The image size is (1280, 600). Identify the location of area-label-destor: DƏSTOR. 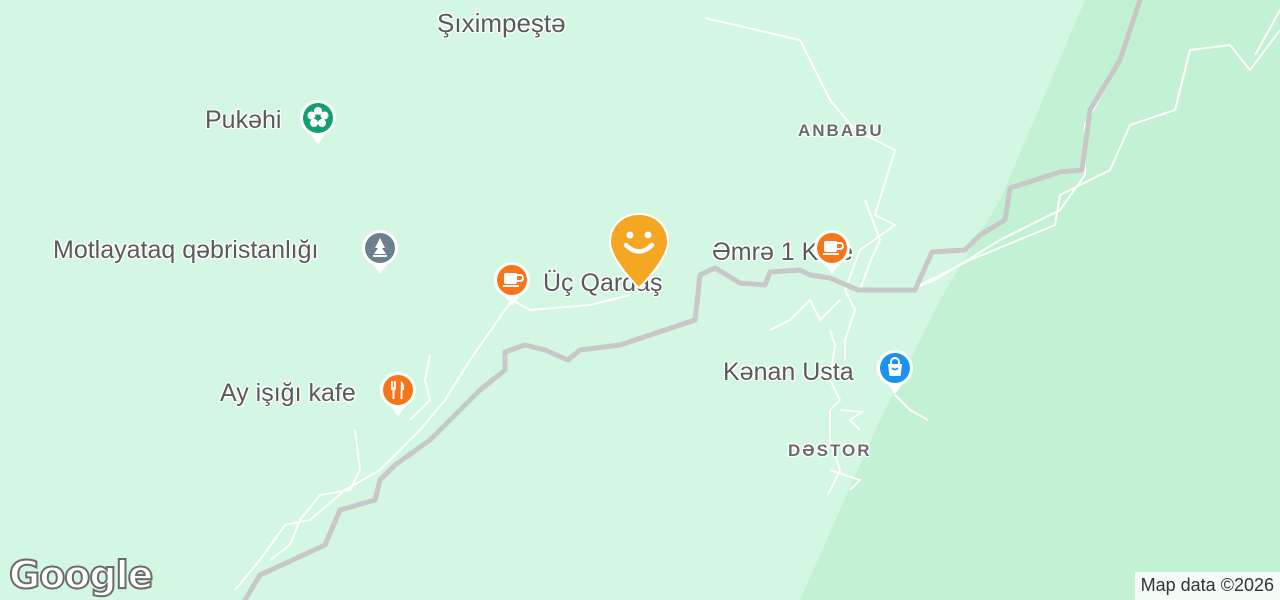
(830, 450).